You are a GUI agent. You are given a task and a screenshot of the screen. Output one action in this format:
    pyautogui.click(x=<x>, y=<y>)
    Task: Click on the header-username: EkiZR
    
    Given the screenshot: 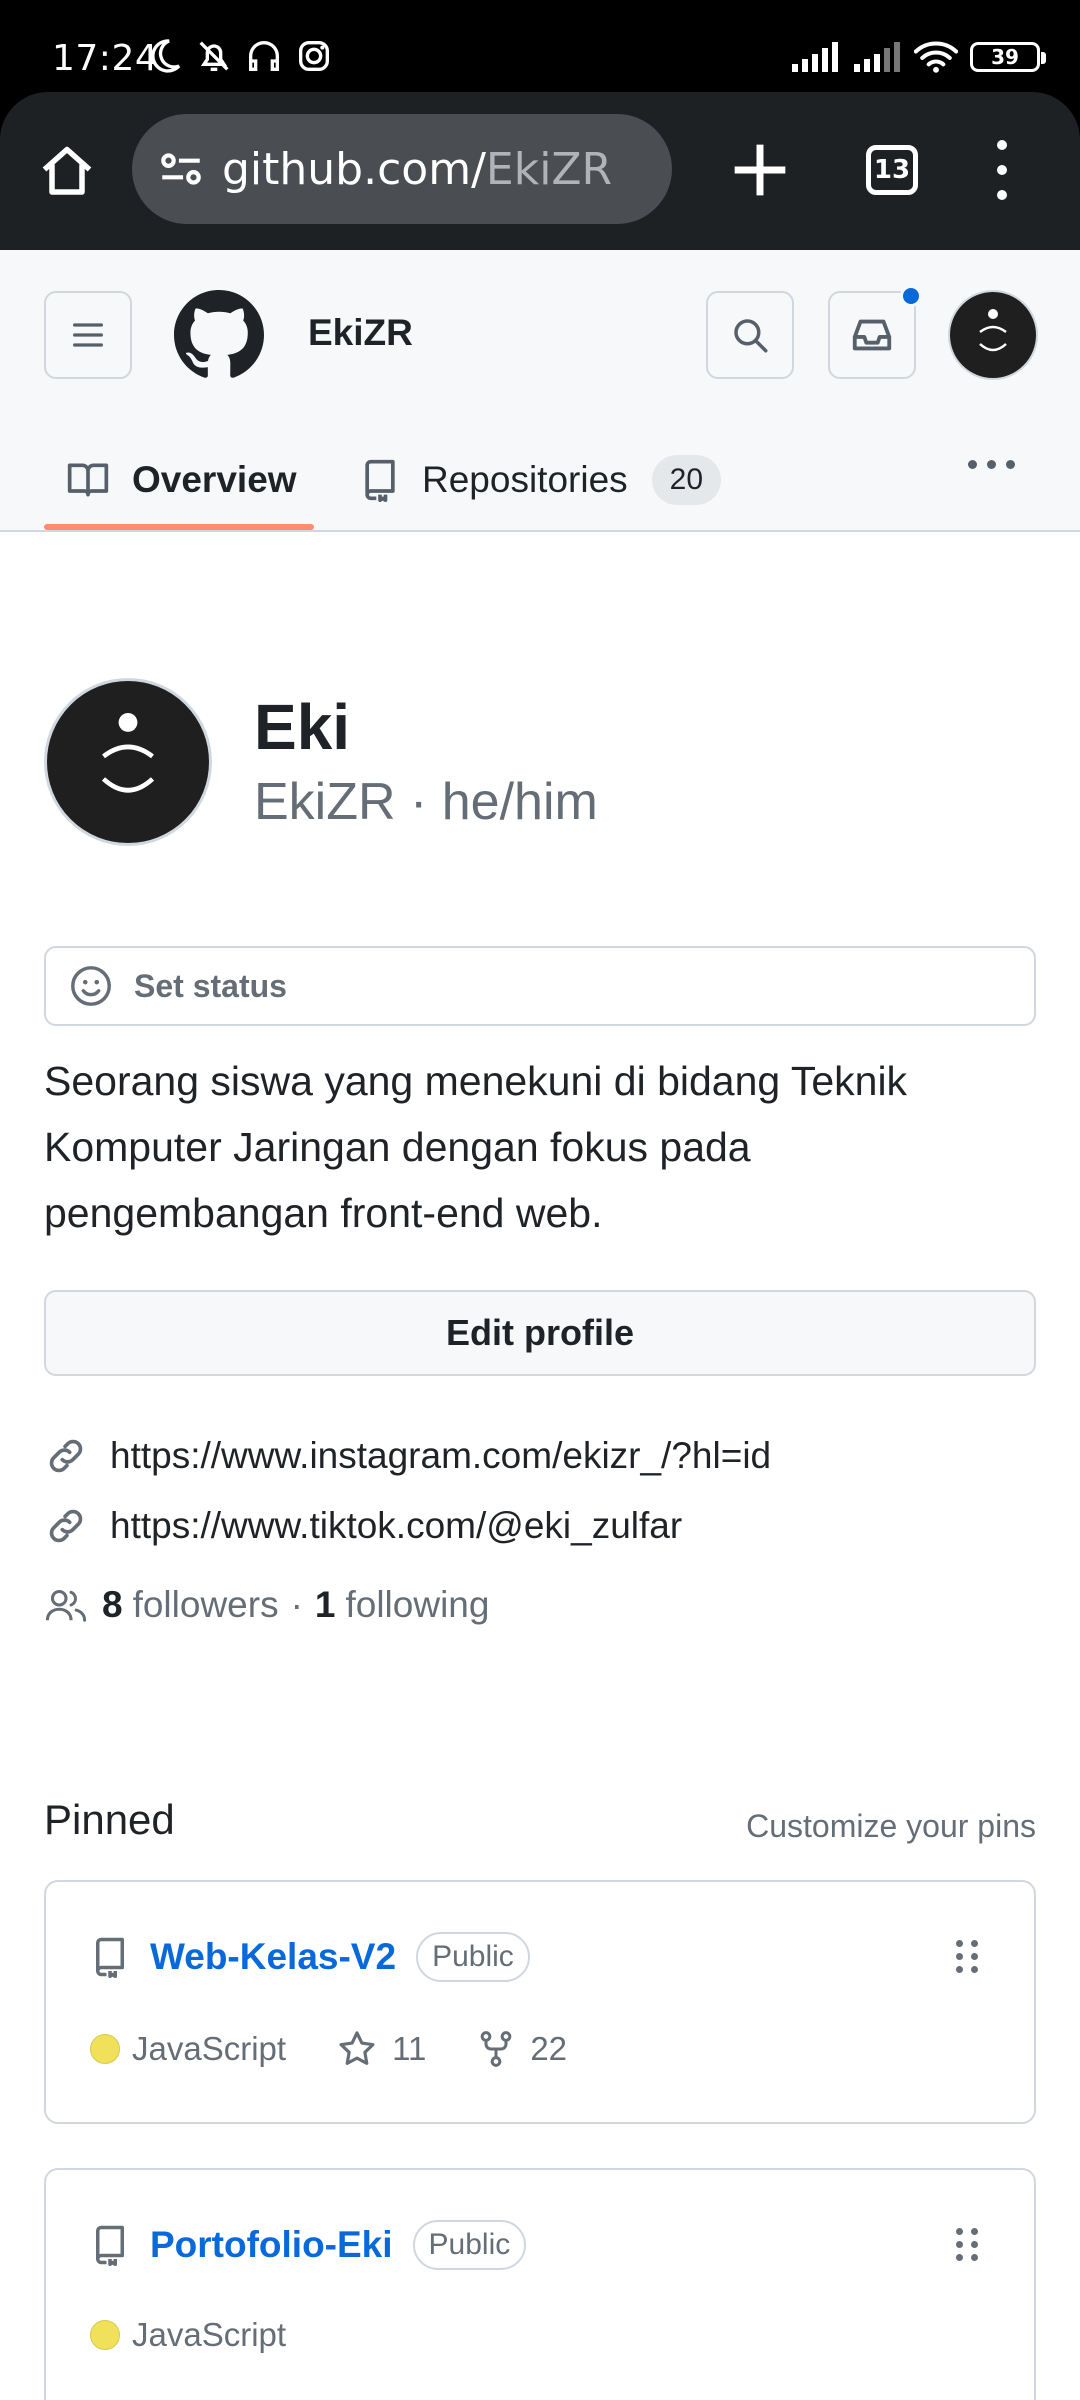 What is the action you would take?
    pyautogui.click(x=360, y=333)
    